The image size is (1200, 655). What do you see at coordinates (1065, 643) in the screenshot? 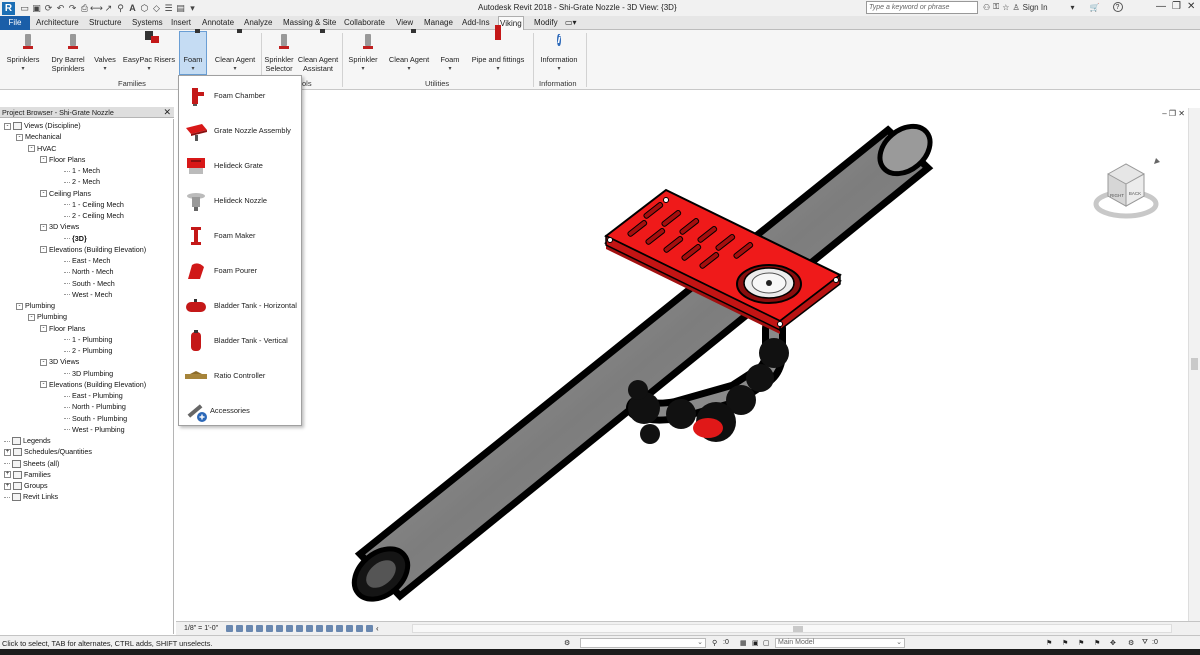
I see `select-underlay-icon: ⚑` at bounding box center [1065, 643].